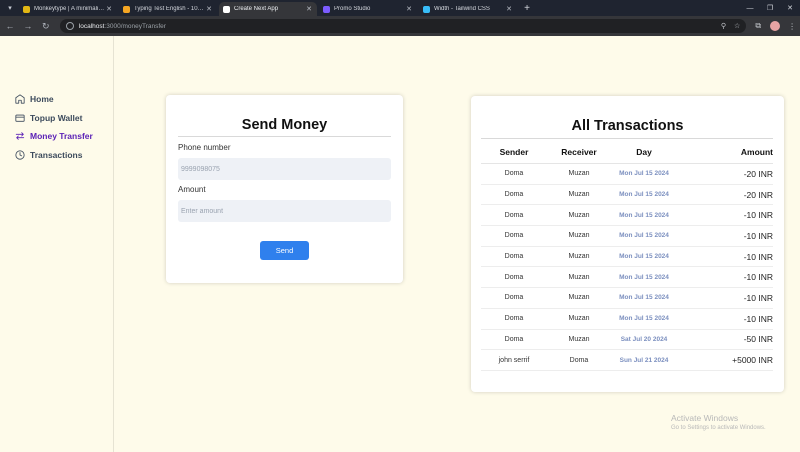 This screenshot has height=452, width=800. Describe the element at coordinates (527, 8) in the screenshot. I see `new-tab-button: +` at that location.